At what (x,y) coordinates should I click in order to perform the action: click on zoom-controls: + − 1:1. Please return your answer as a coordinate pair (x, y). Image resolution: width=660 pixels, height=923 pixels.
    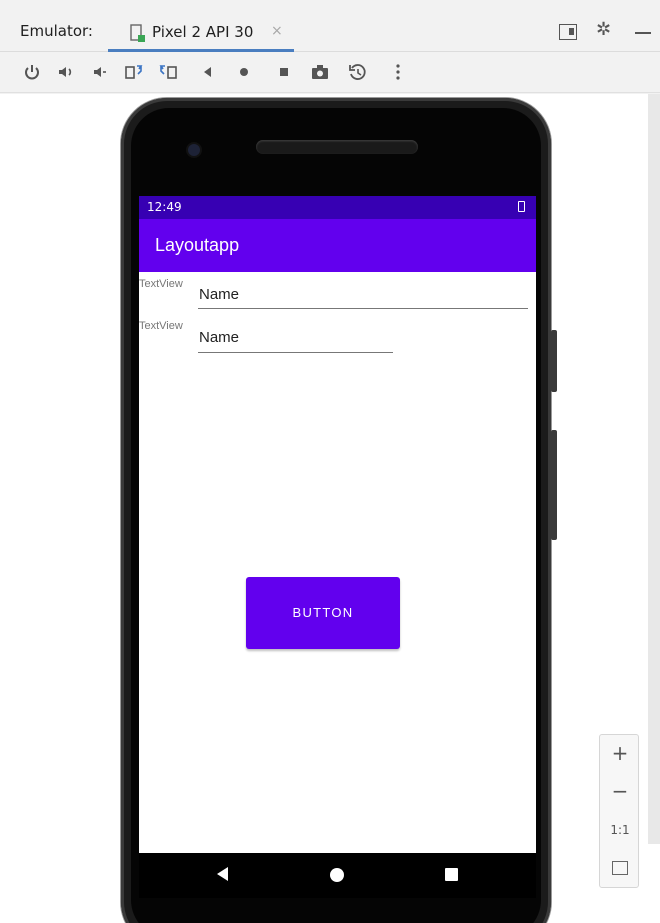
    Looking at the image, I should click on (619, 811).